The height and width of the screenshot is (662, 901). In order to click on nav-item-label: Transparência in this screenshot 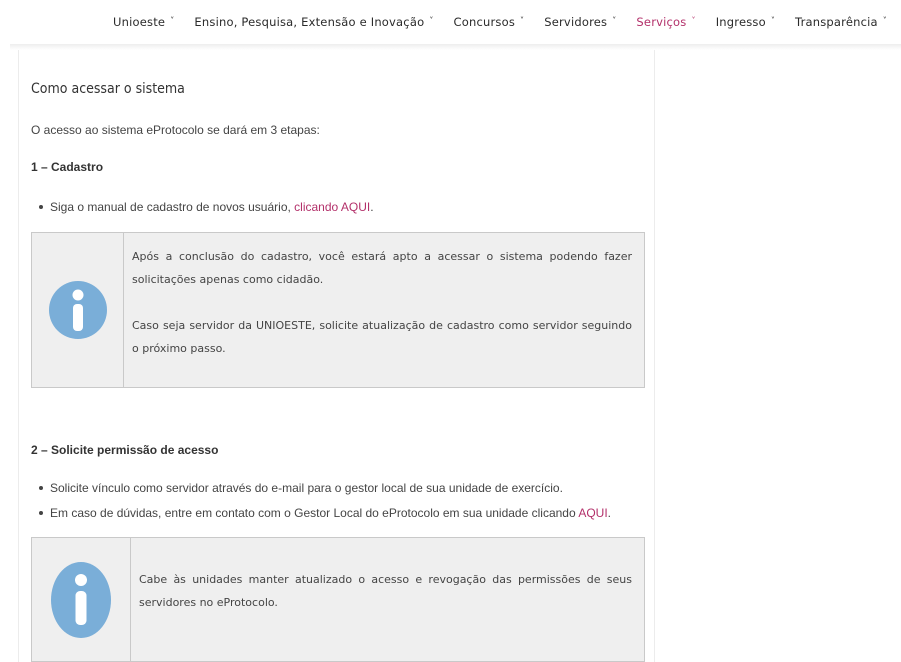, I will do `click(836, 22)`.